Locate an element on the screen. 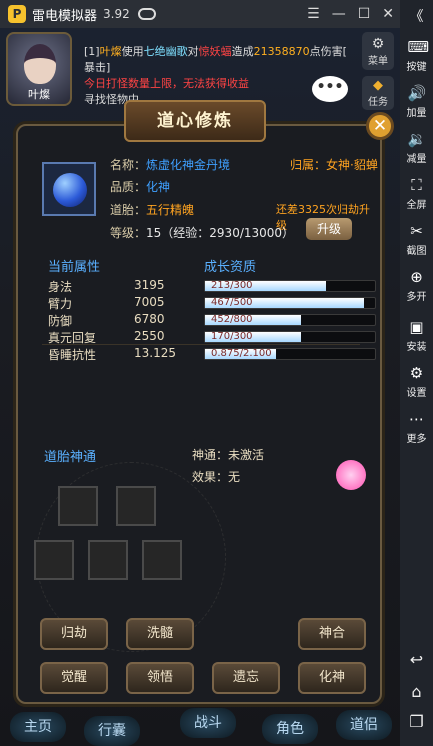 The image size is (433, 746). task-button: ◆ 任务 is located at coordinates (378, 93).